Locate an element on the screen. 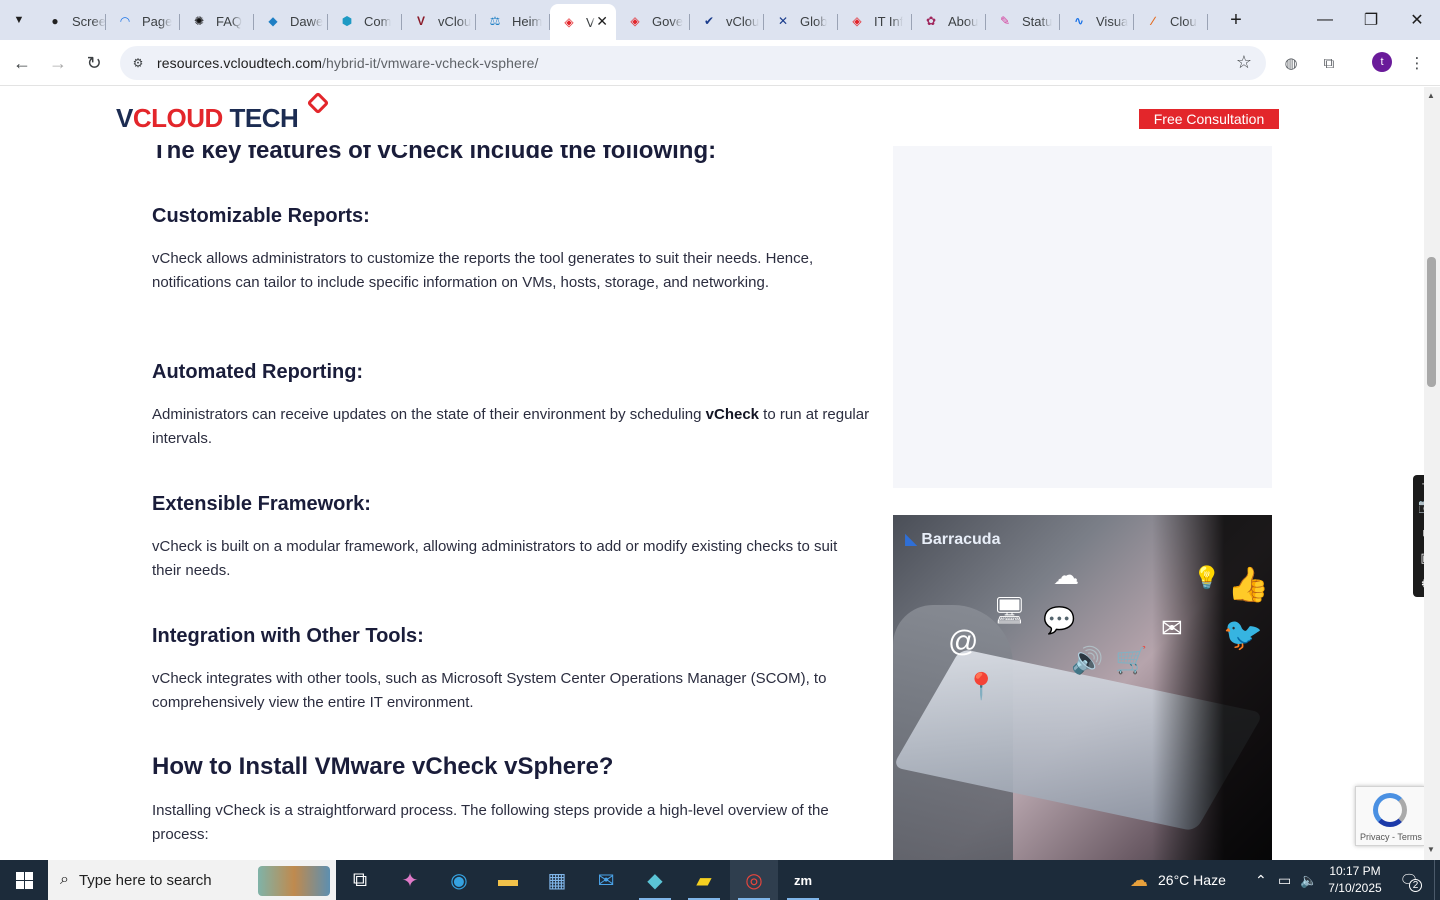 The height and width of the screenshot is (900, 1440). tab-label: Heim is located at coordinates (527, 21).